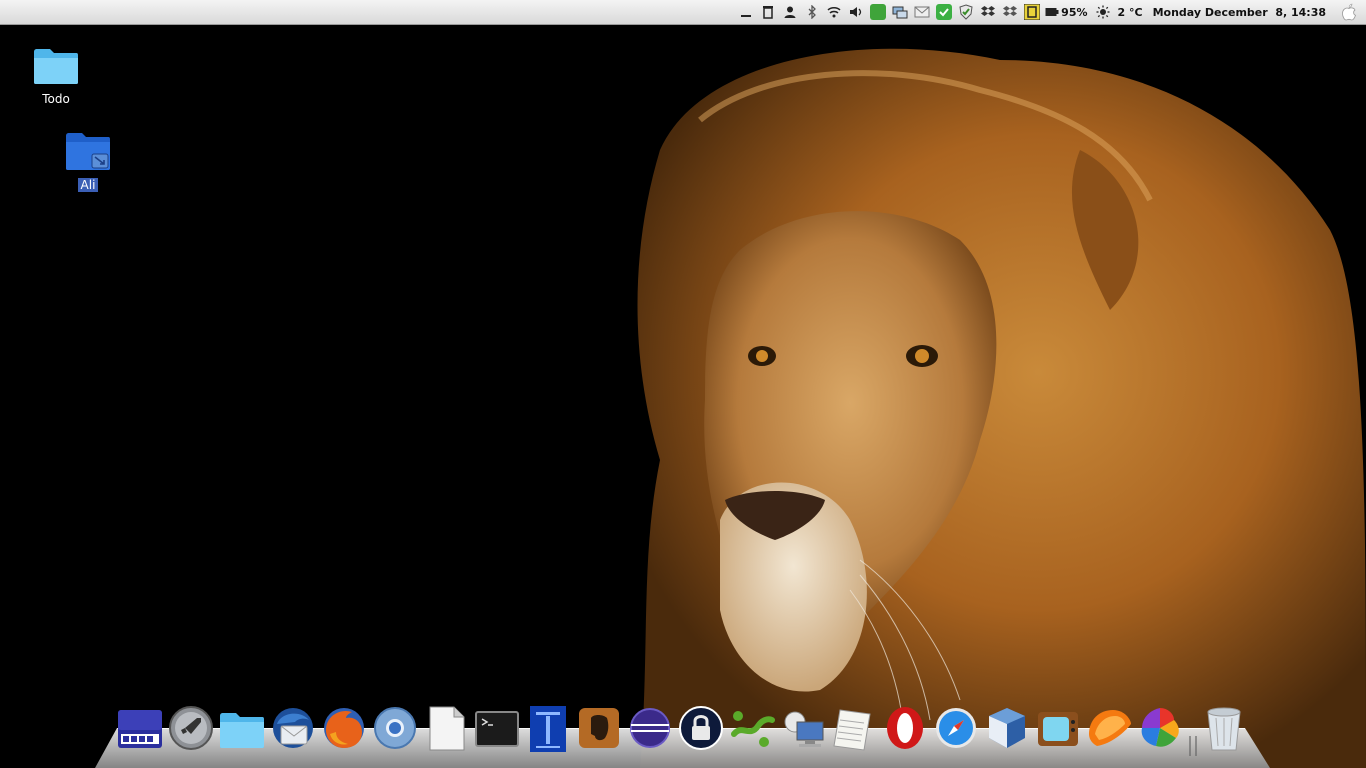 The height and width of the screenshot is (768, 1366). What do you see at coordinates (878, 12) in the screenshot?
I see `evernote-tray-icon` at bounding box center [878, 12].